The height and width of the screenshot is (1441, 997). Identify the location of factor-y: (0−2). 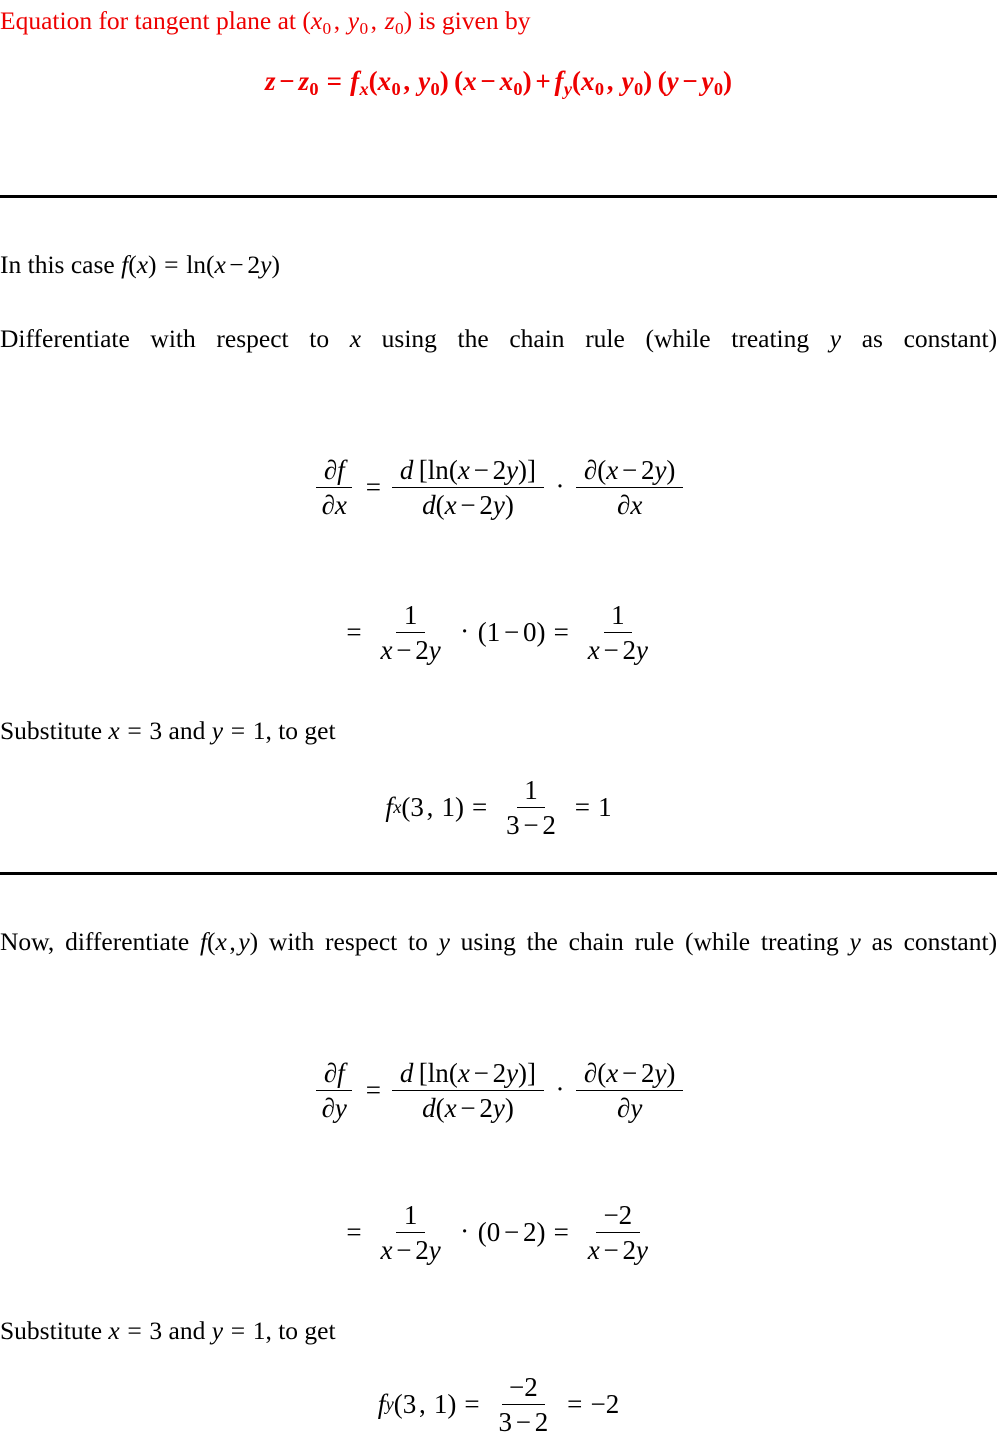
(511, 1232).